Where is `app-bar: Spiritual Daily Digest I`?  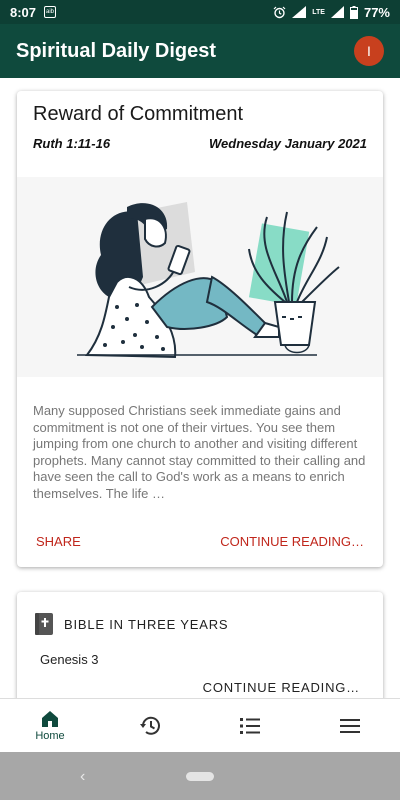
app-bar: Spiritual Daily Digest I is located at coordinates (200, 51).